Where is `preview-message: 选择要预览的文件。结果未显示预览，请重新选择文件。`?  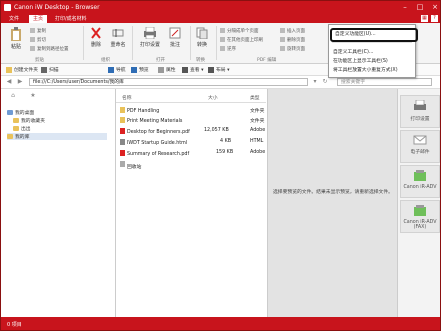
preview-message: 选择要预览的文件。结果未显示预览，请重新选择文件。 is located at coordinates (333, 192).